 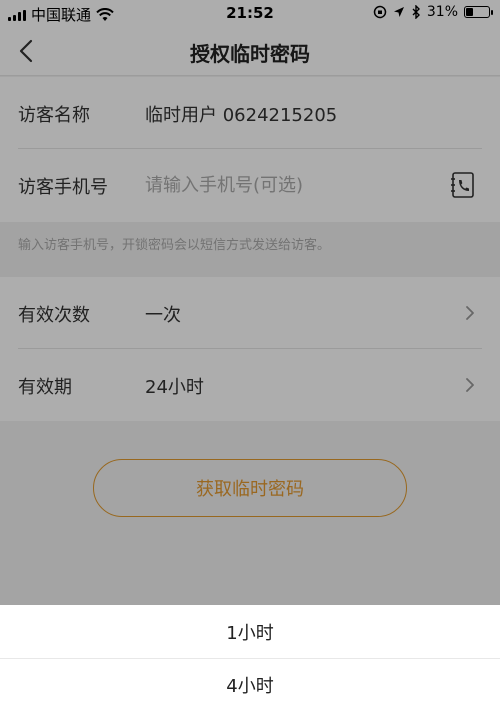 I want to click on period-picker-sheet: 1小时 4小时, so click(x=250, y=658).